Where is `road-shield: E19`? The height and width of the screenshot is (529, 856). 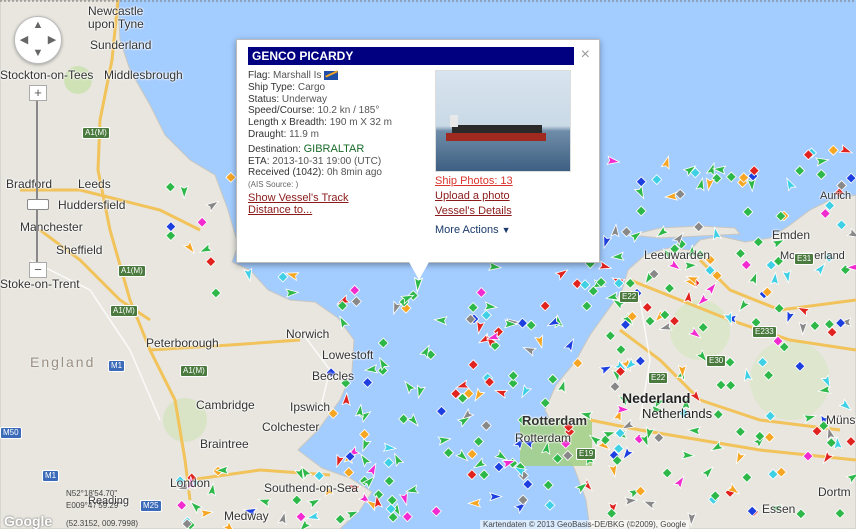
road-shield: E19 is located at coordinates (586, 454).